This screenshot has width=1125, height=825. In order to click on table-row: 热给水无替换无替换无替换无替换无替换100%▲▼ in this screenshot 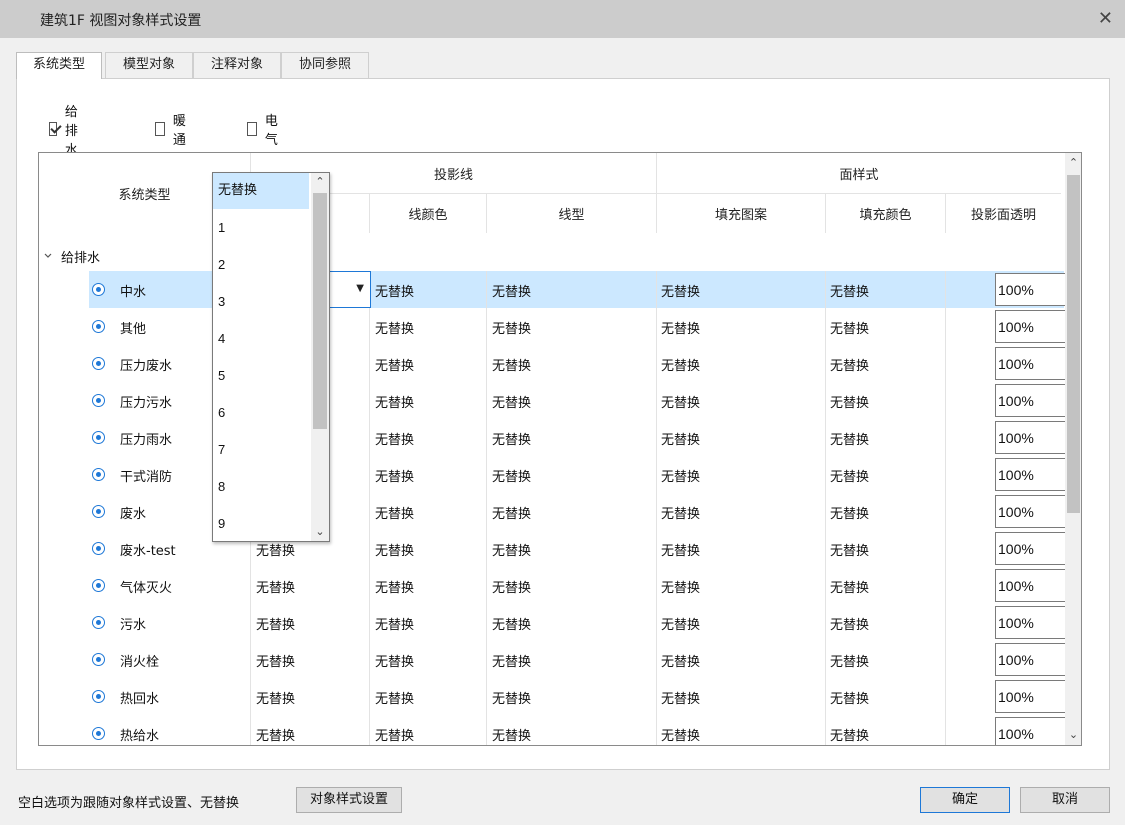, I will do `click(585, 730)`.